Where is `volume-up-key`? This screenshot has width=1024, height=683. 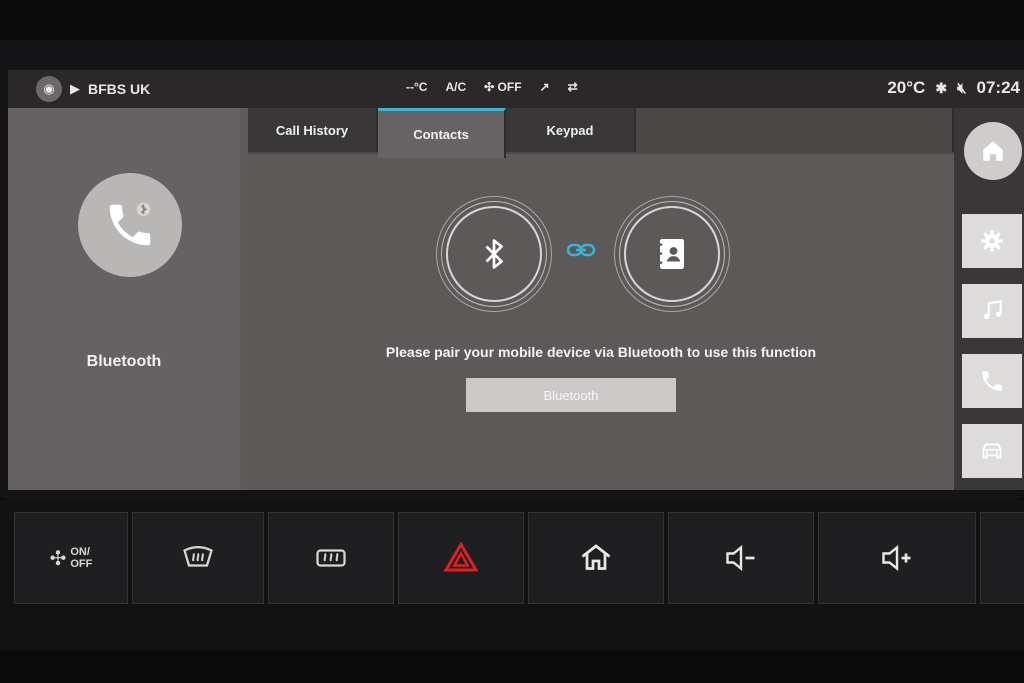
volume-up-key is located at coordinates (897, 558).